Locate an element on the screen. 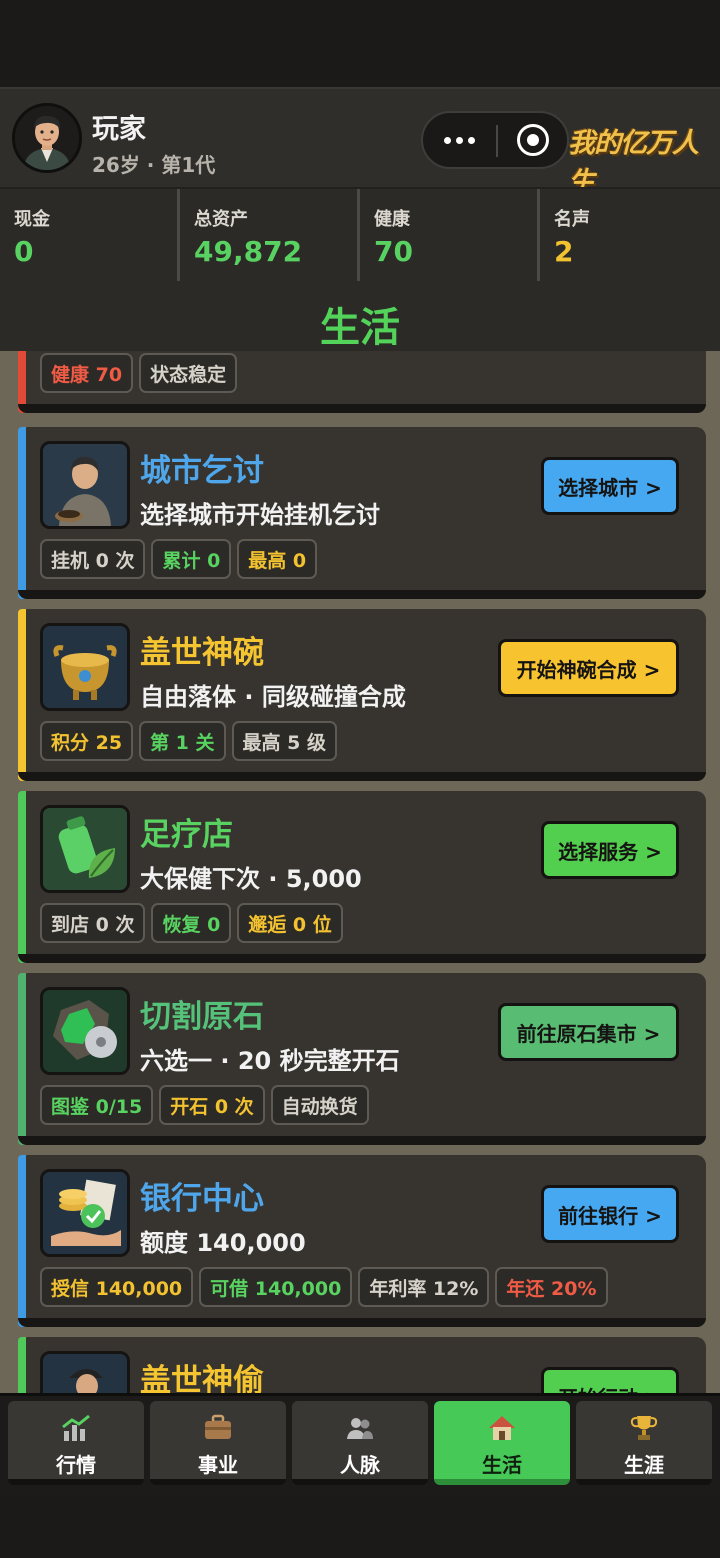 The height and width of the screenshot is (1558, 720). house-icon is located at coordinates (502, 1428).